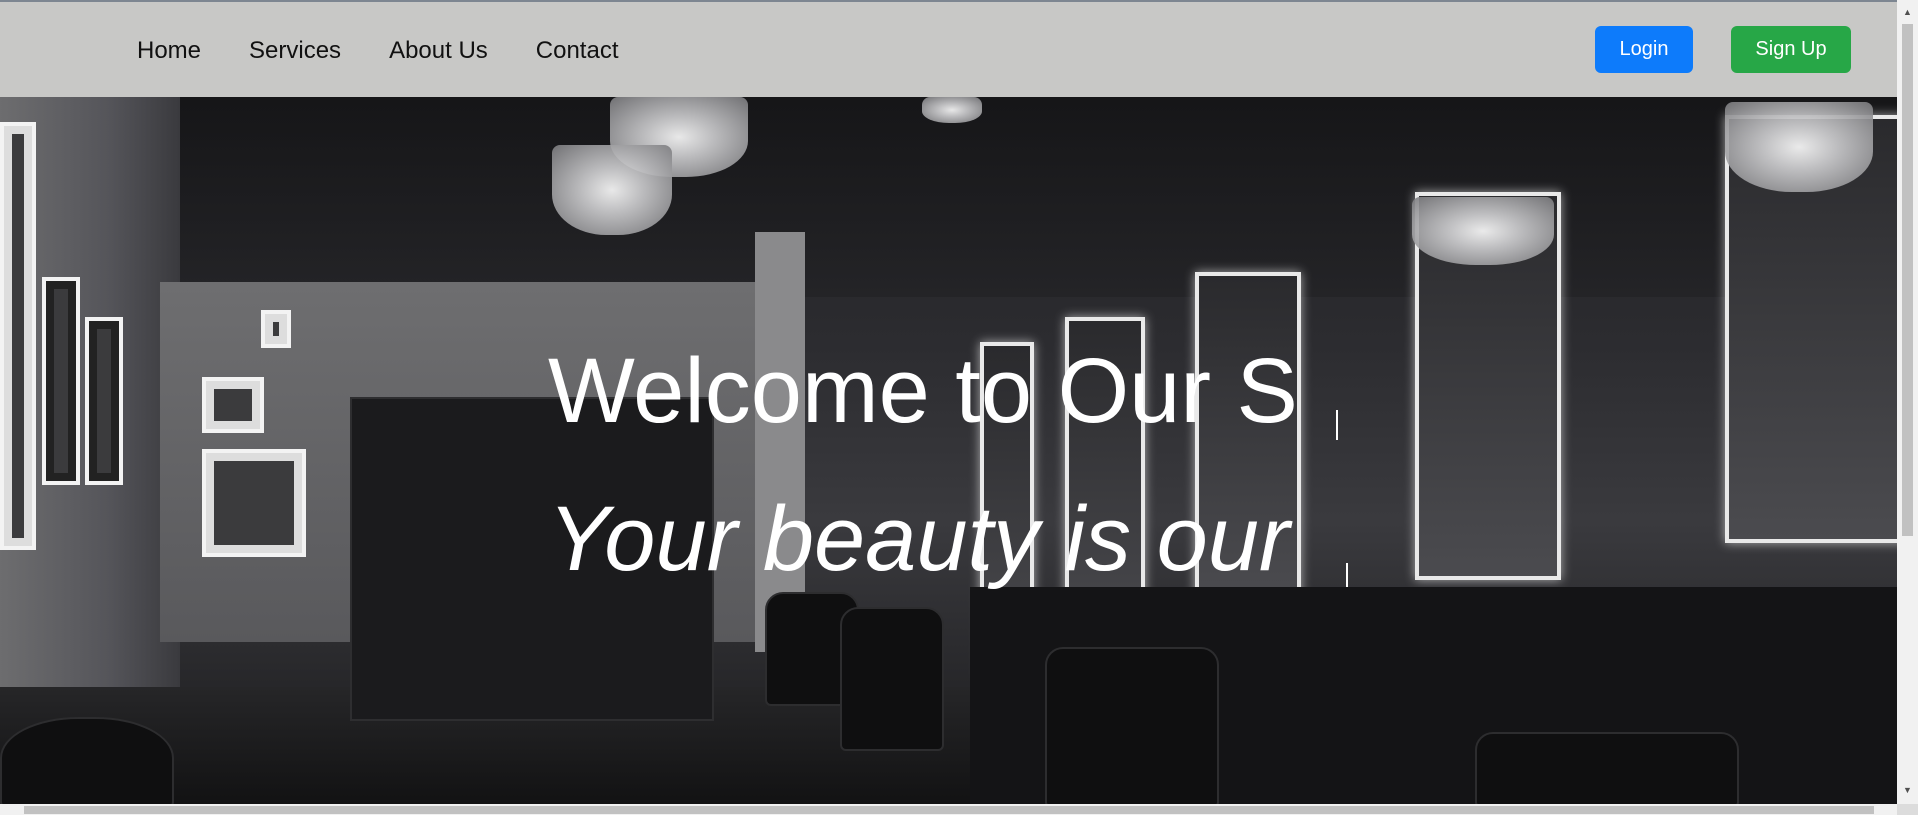 The image size is (1918, 815). I want to click on scroll-down-arrow-icon: ▼, so click(1907, 790).